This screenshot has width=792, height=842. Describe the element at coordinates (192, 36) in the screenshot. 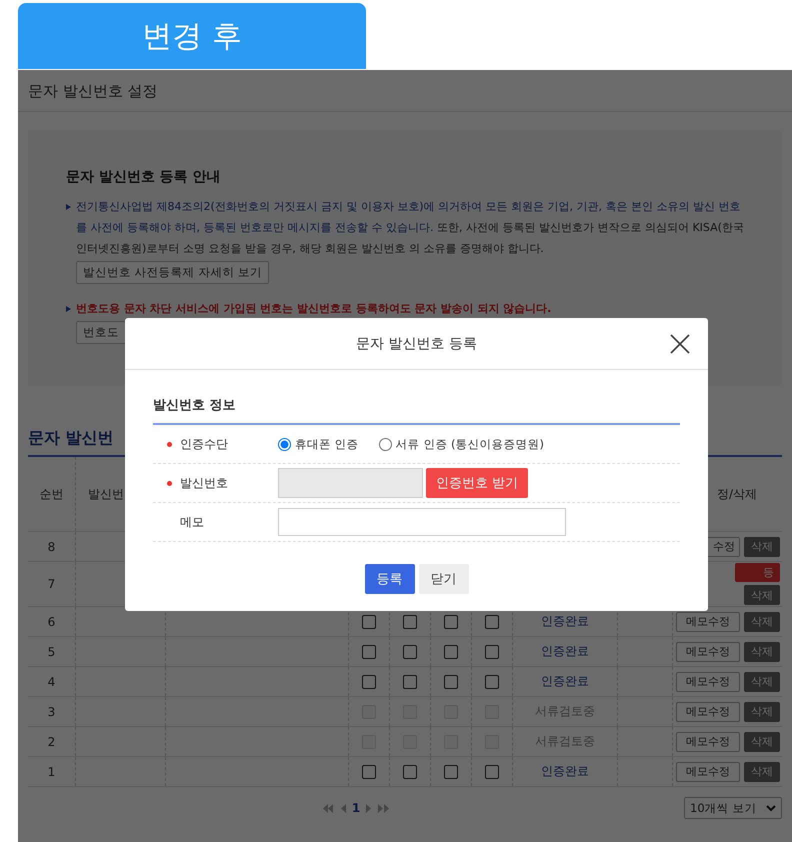

I see `tab: 변경 후` at that location.